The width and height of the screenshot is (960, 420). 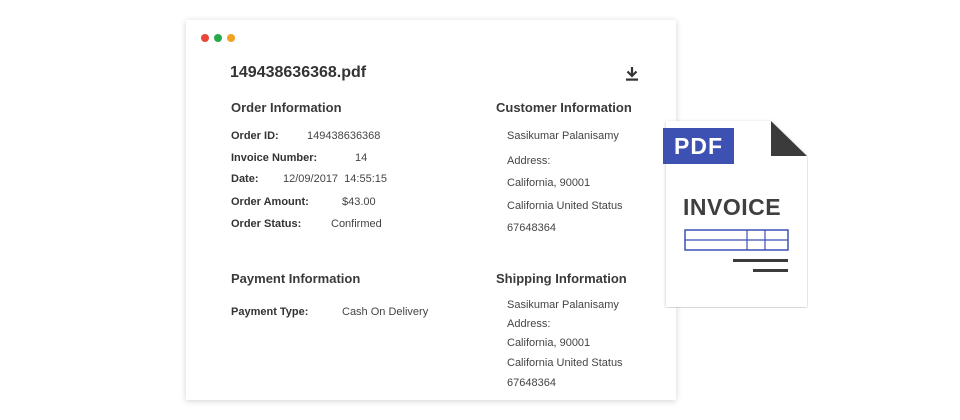 I want to click on customer-address-label: Address:, so click(x=529, y=161).